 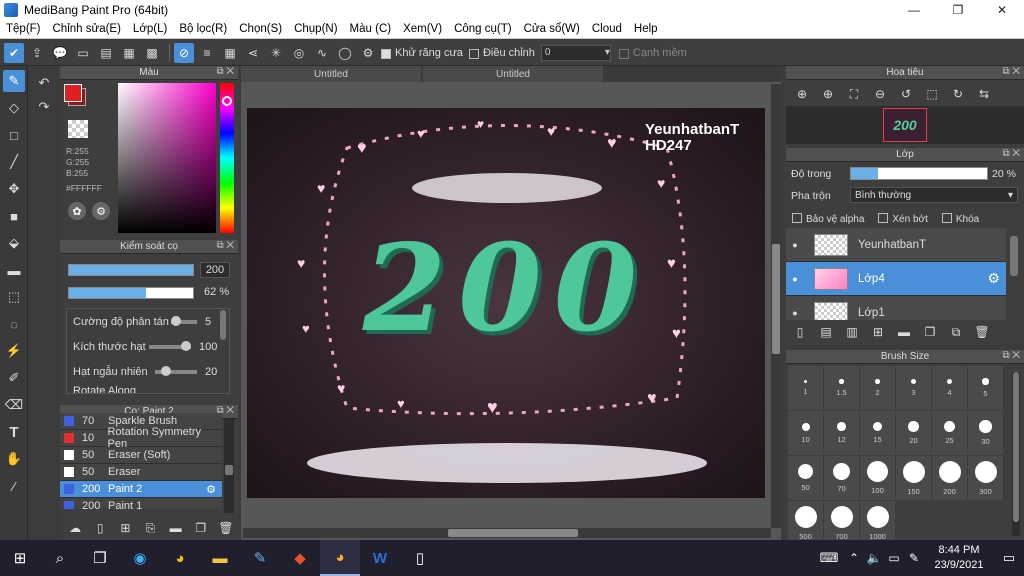 I want to click on hand-tool-icon: ✋, so click(x=14, y=459).